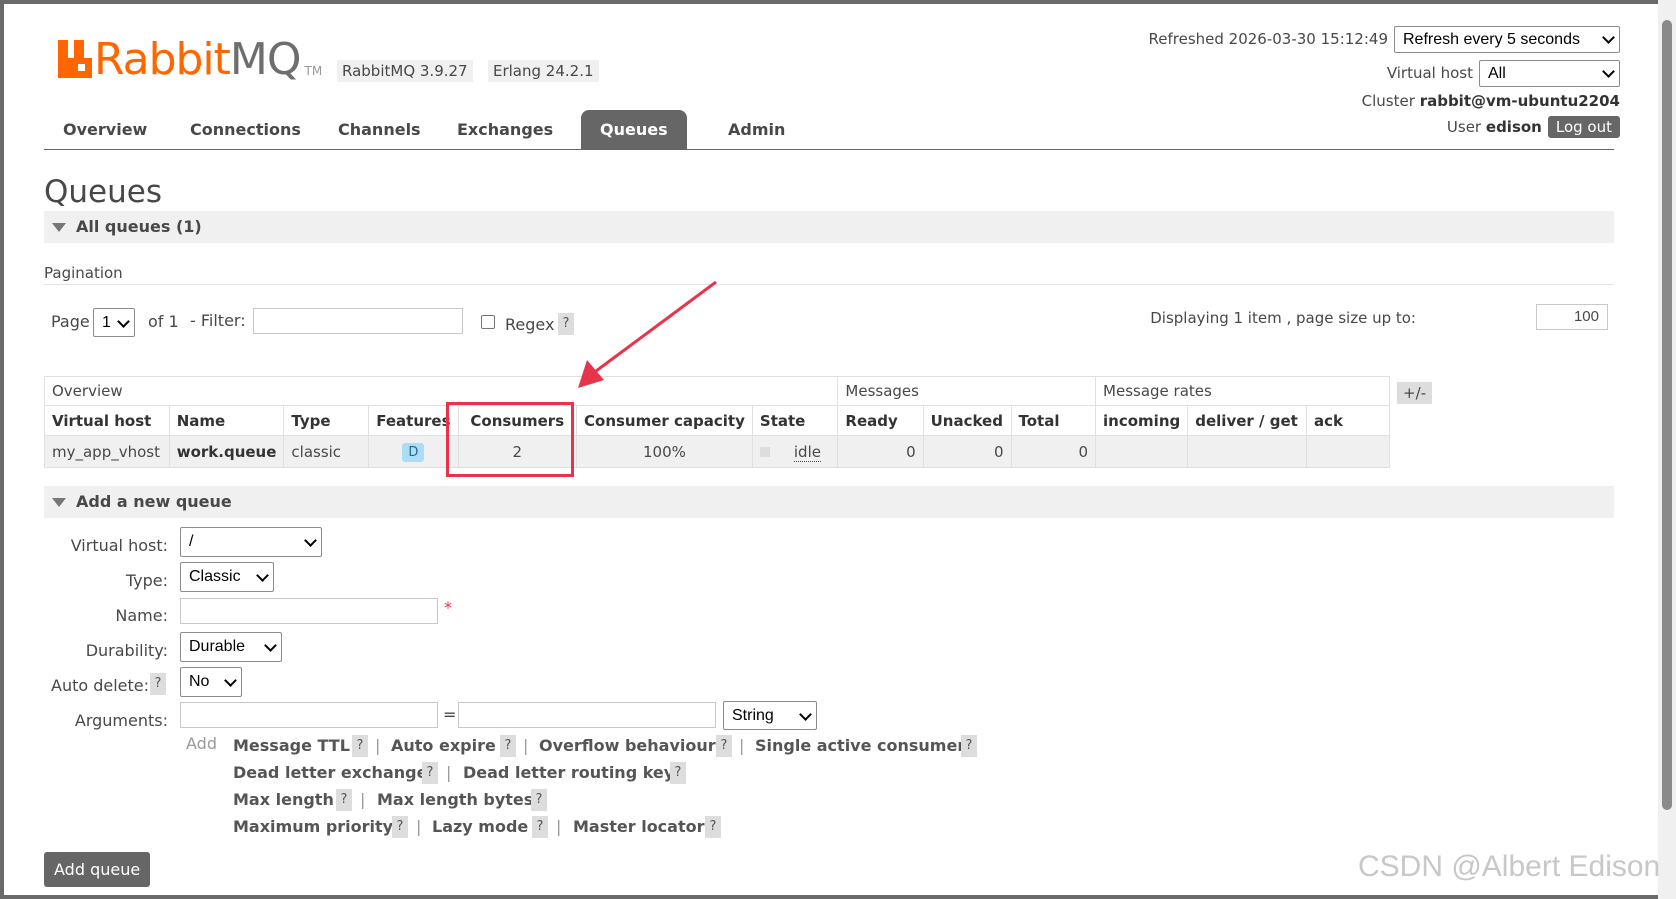 The image size is (1676, 899). What do you see at coordinates (313, 71) in the screenshot?
I see `logo-trademark: TM` at bounding box center [313, 71].